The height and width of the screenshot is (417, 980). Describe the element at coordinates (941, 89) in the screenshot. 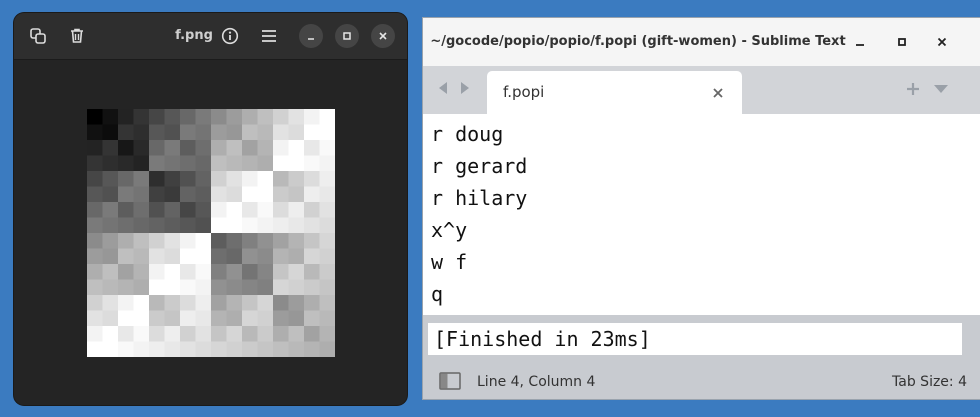

I see `dropdown-icon` at that location.